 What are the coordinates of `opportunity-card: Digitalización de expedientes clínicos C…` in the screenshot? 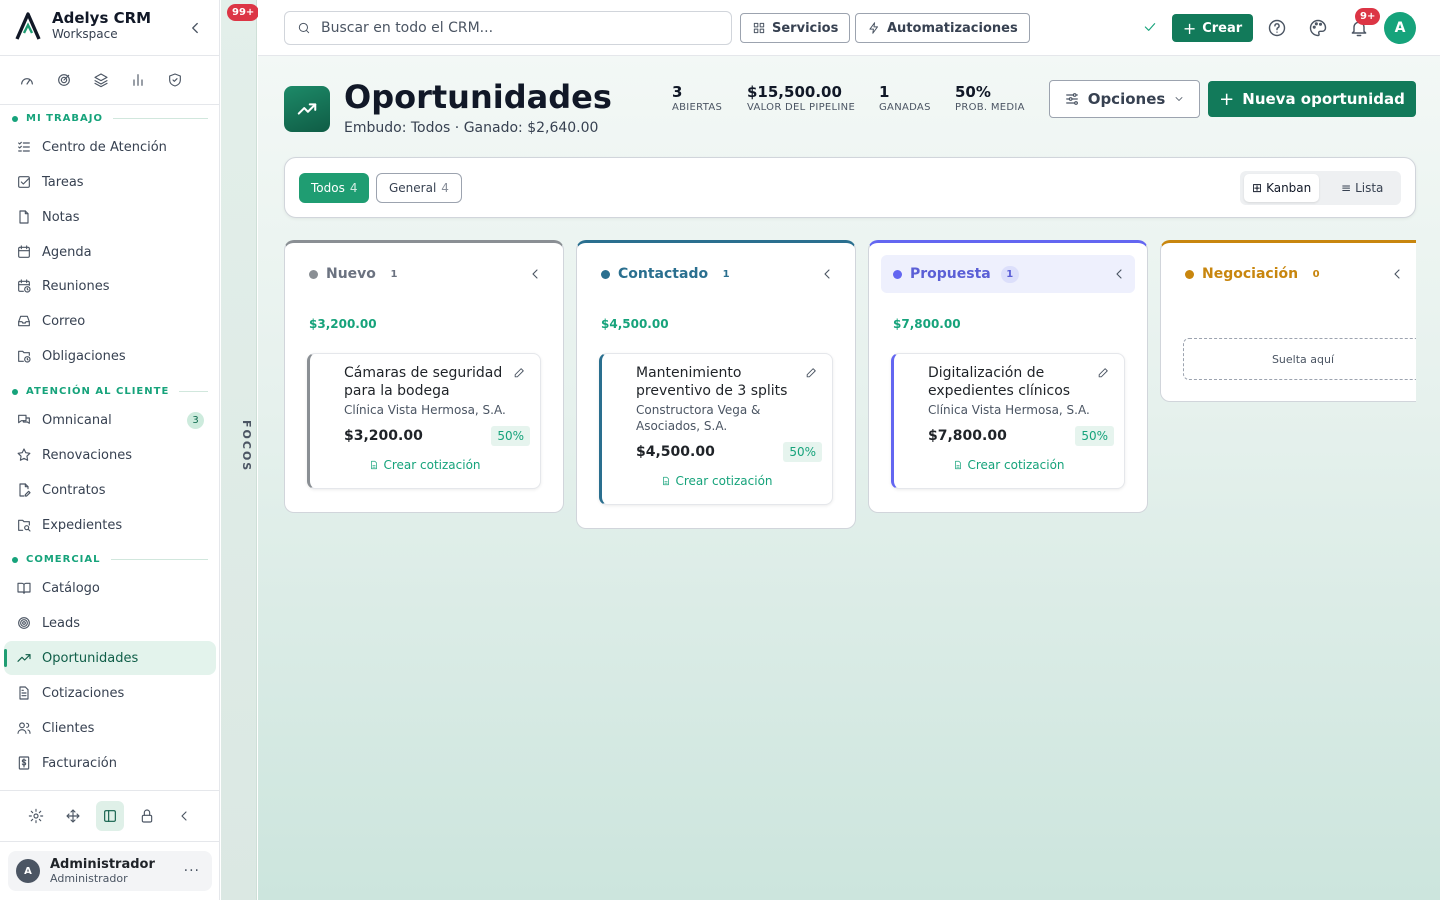 It's located at (1008, 421).